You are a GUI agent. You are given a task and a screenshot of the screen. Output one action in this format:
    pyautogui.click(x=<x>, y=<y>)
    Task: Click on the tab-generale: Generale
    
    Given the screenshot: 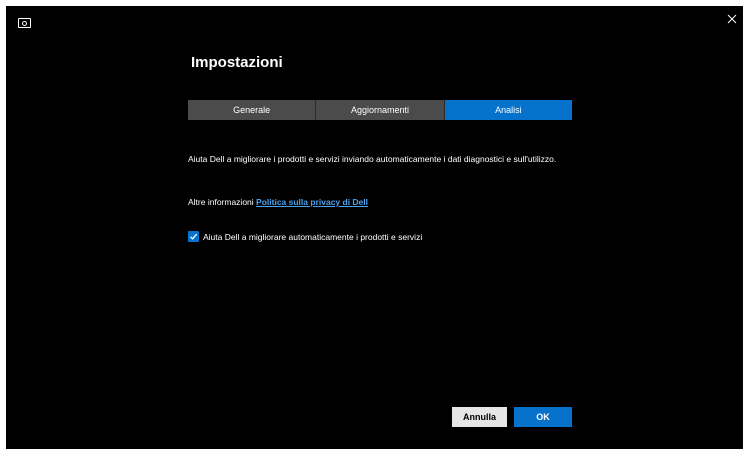 What is the action you would take?
    pyautogui.click(x=252, y=110)
    